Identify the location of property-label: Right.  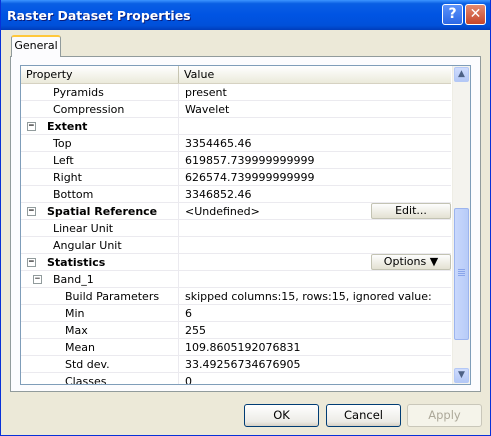
(67, 177).